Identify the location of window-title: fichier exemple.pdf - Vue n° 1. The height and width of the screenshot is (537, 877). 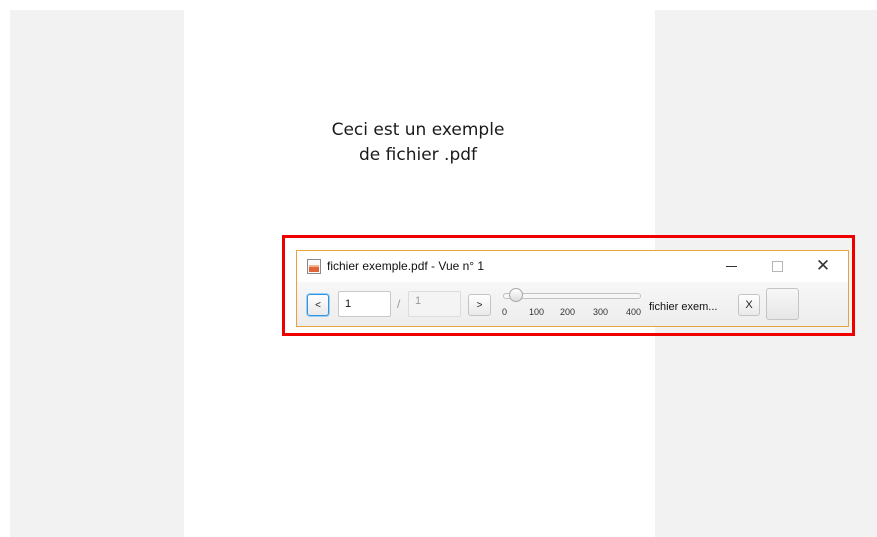
(406, 266).